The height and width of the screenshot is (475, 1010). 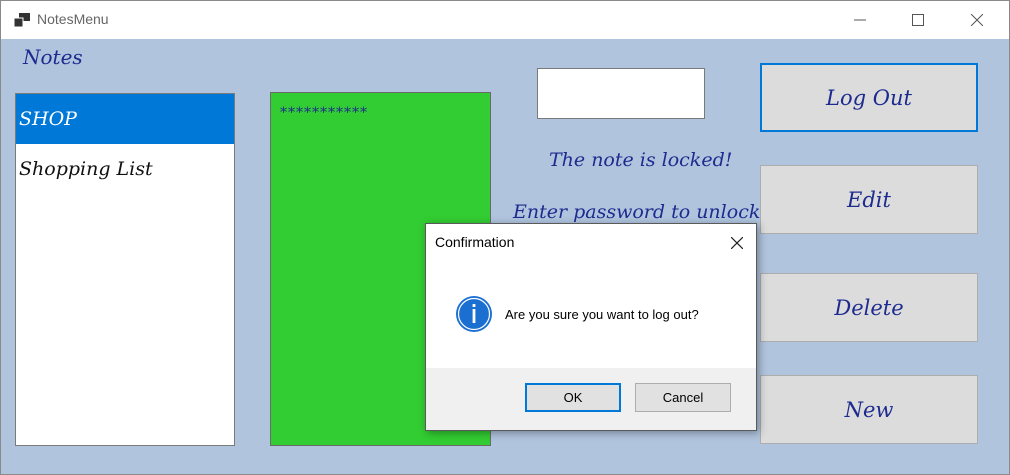 What do you see at coordinates (324, 113) in the screenshot?
I see `note-masked-text: ***********` at bounding box center [324, 113].